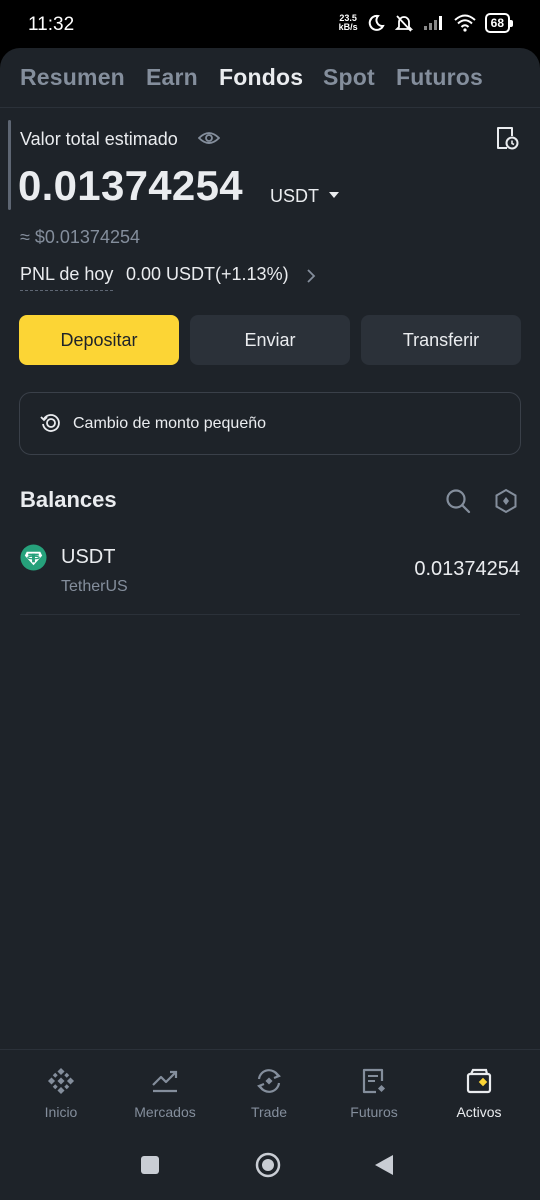 Image resolution: width=540 pixels, height=1200 pixels. I want to click on total-amount: 0.01374254, so click(130, 185).